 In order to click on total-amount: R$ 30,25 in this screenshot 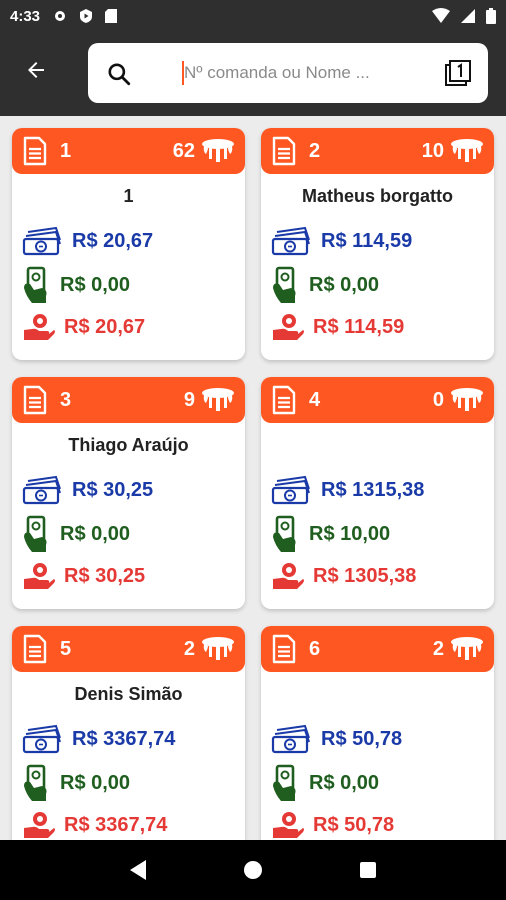, I will do `click(113, 489)`.